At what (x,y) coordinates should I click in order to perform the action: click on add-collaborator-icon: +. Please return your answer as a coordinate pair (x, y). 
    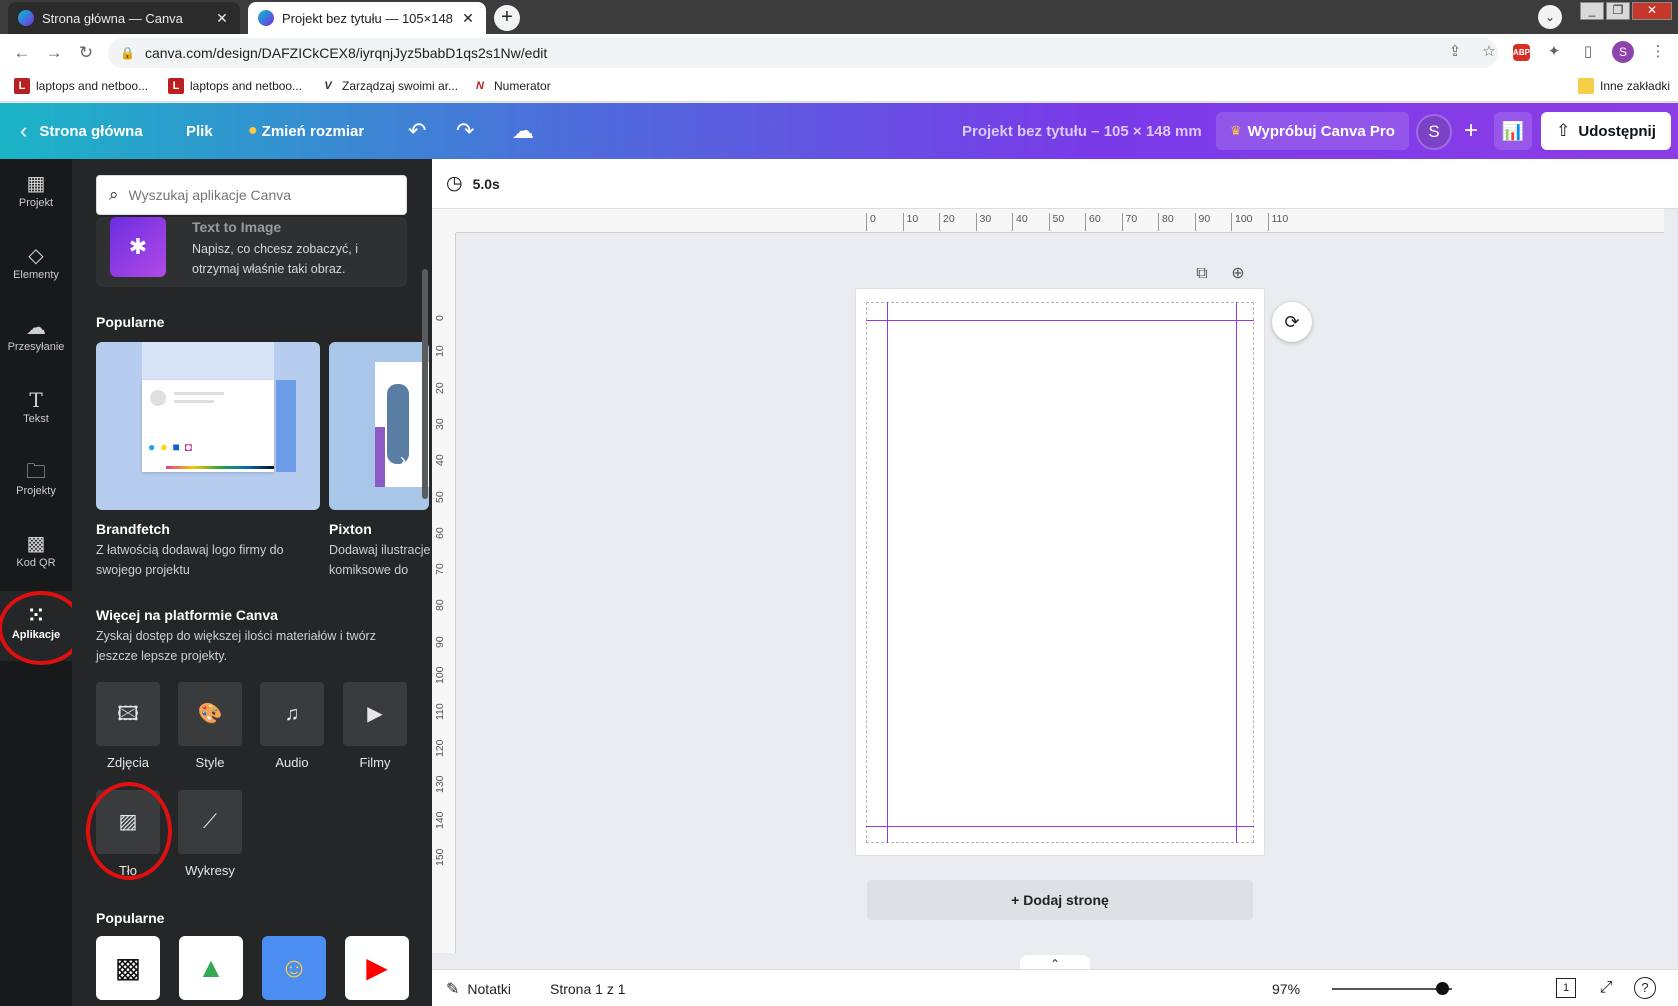
    Looking at the image, I should click on (1471, 131).